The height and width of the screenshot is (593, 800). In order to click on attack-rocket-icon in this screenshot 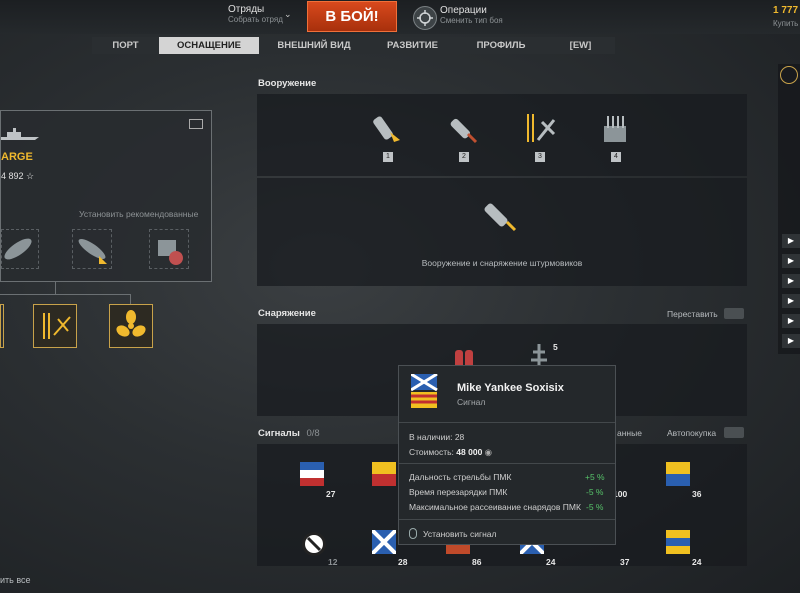, I will do `click(501, 216)`.